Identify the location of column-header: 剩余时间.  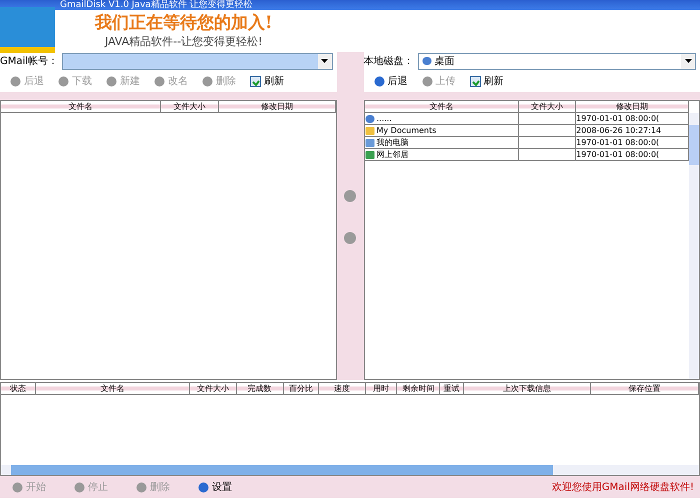
(418, 389).